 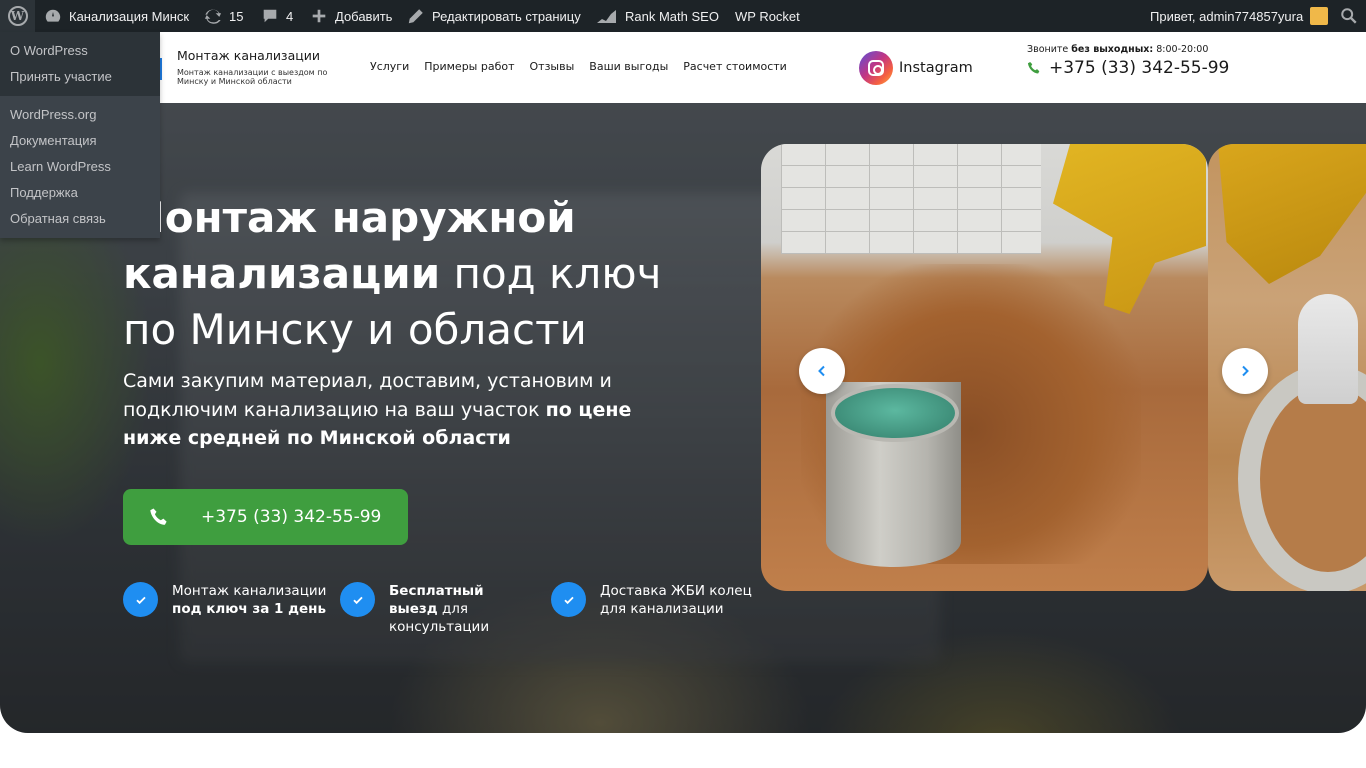 I want to click on rankmath-icon, so click(x=606, y=16).